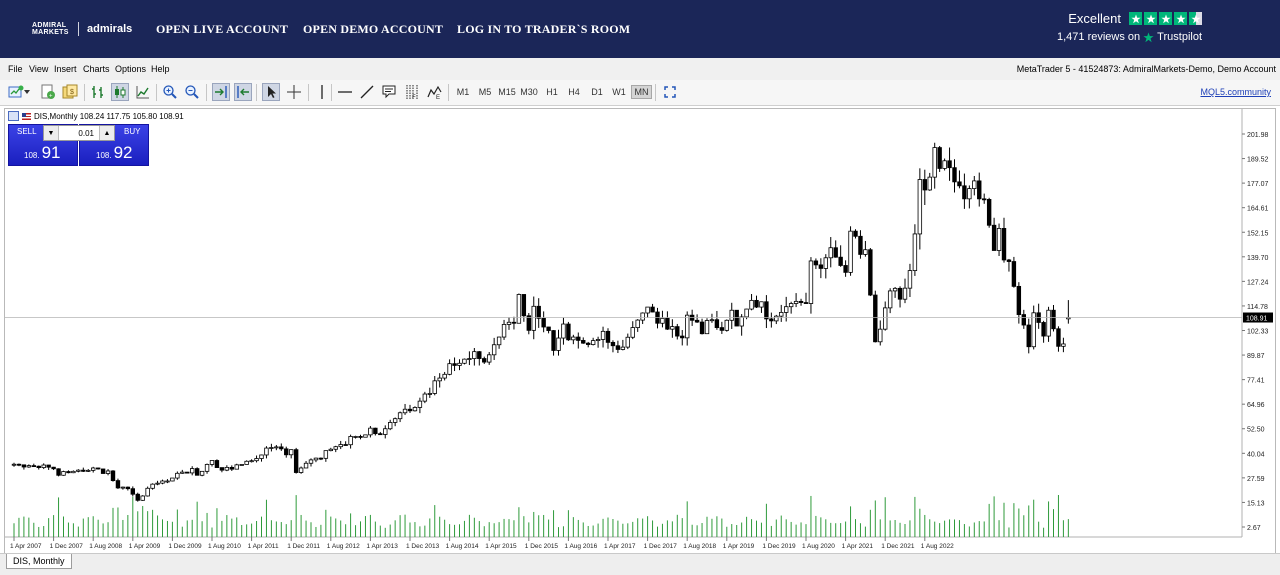  I want to click on text-label-icon, so click(389, 92).